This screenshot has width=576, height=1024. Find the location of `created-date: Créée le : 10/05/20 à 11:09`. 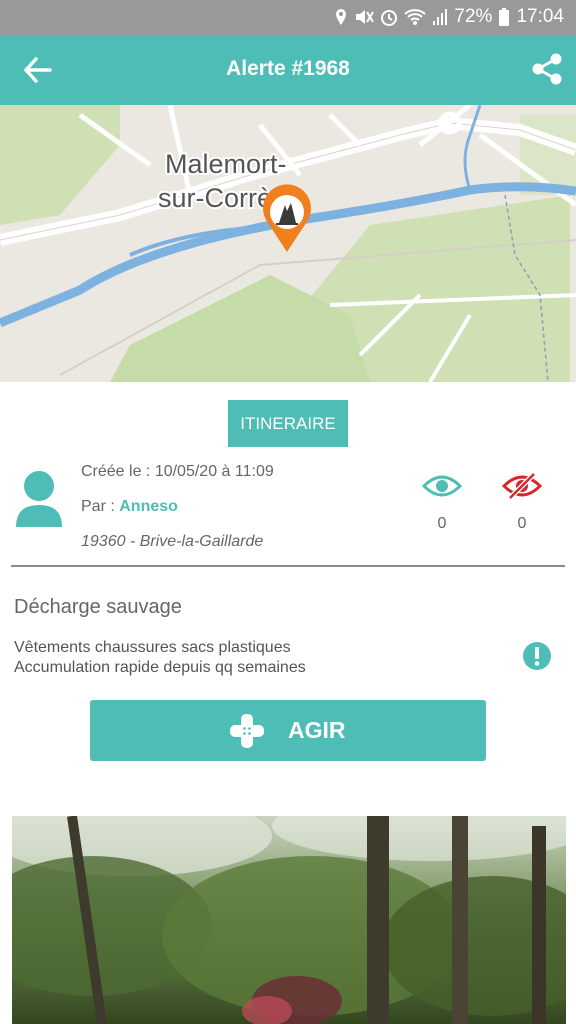

created-date: Créée le : 10/05/20 à 11:09 is located at coordinates (177, 471).